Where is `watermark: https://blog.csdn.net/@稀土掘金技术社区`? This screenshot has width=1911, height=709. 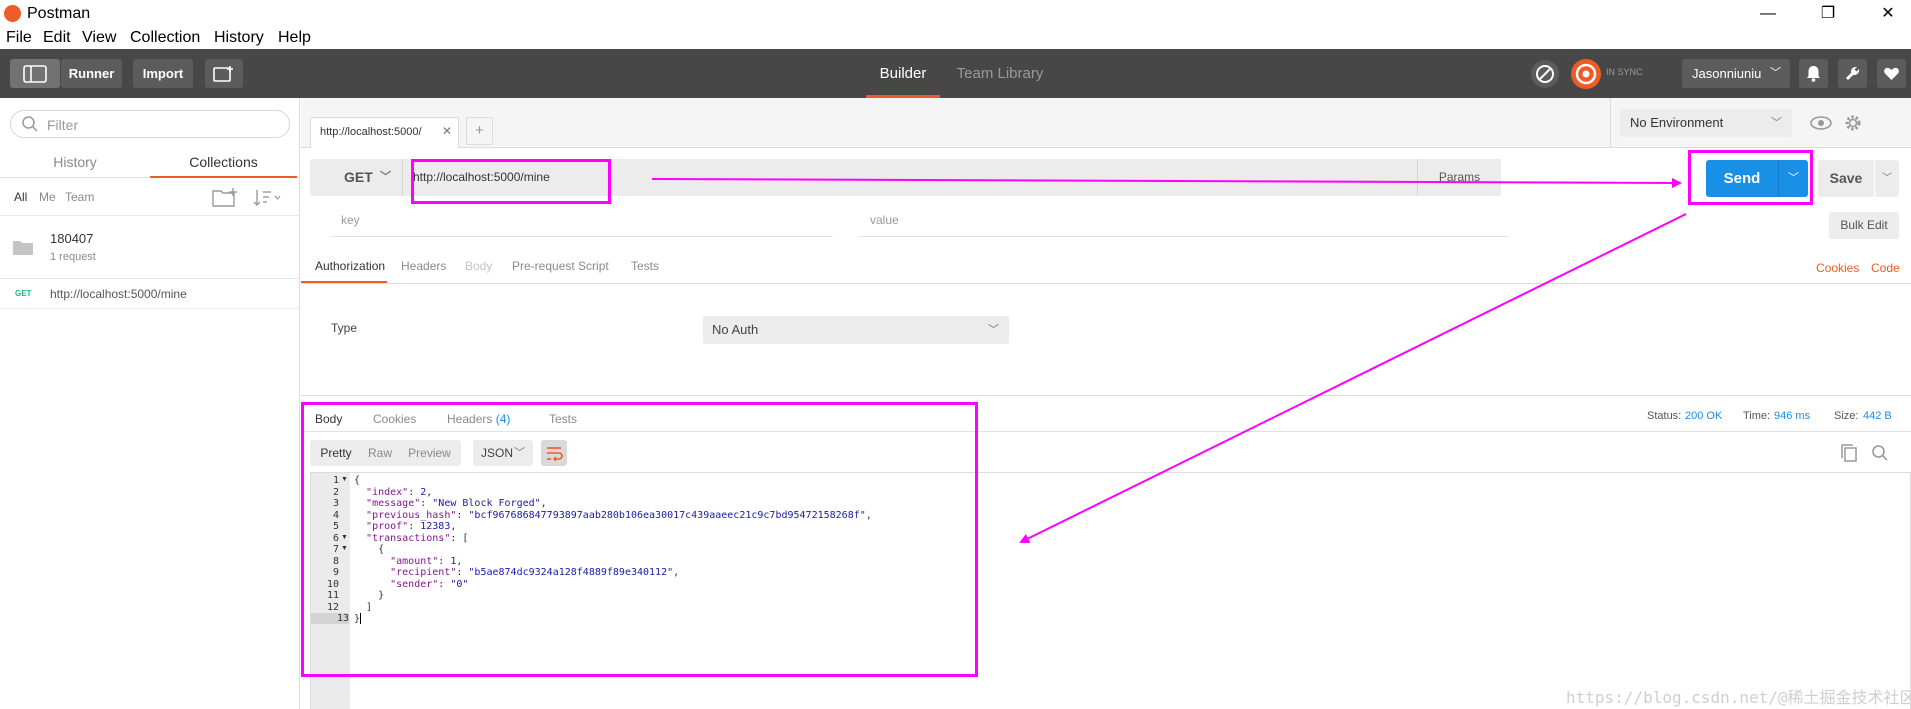
watermark: https://blog.csdn.net/@稀土掘金技术社区 is located at coordinates (1738, 697).